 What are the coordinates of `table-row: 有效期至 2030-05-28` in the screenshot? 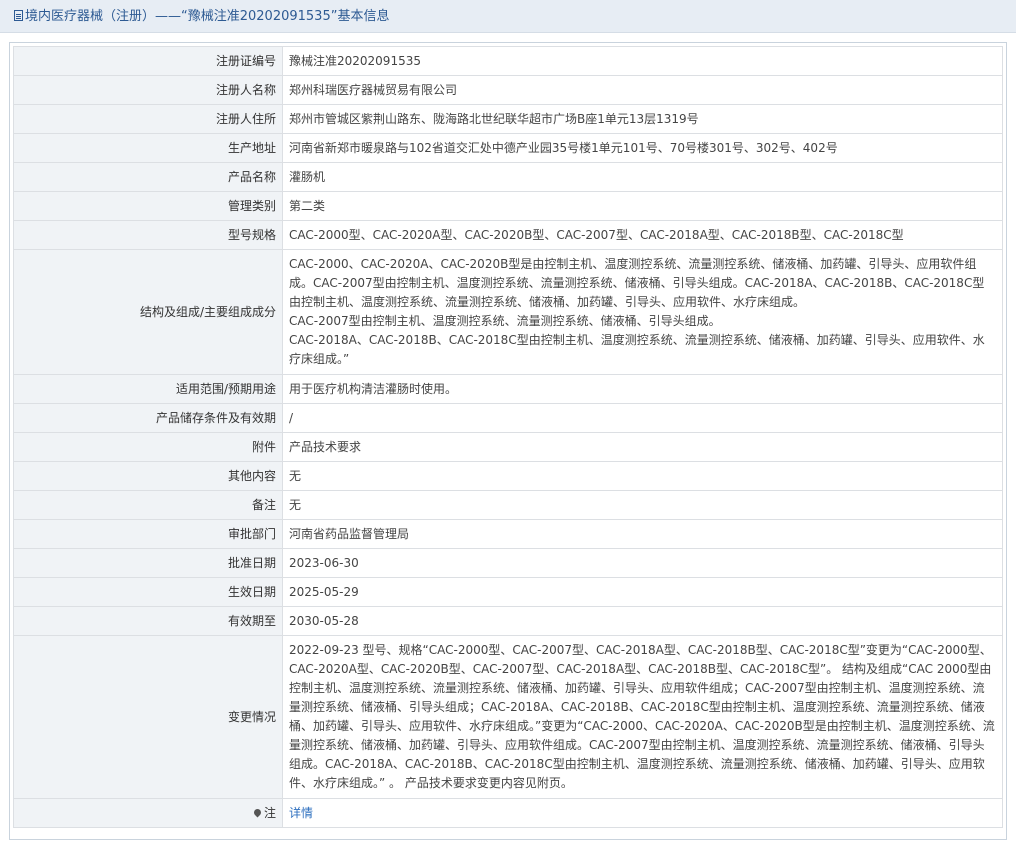 It's located at (508, 621).